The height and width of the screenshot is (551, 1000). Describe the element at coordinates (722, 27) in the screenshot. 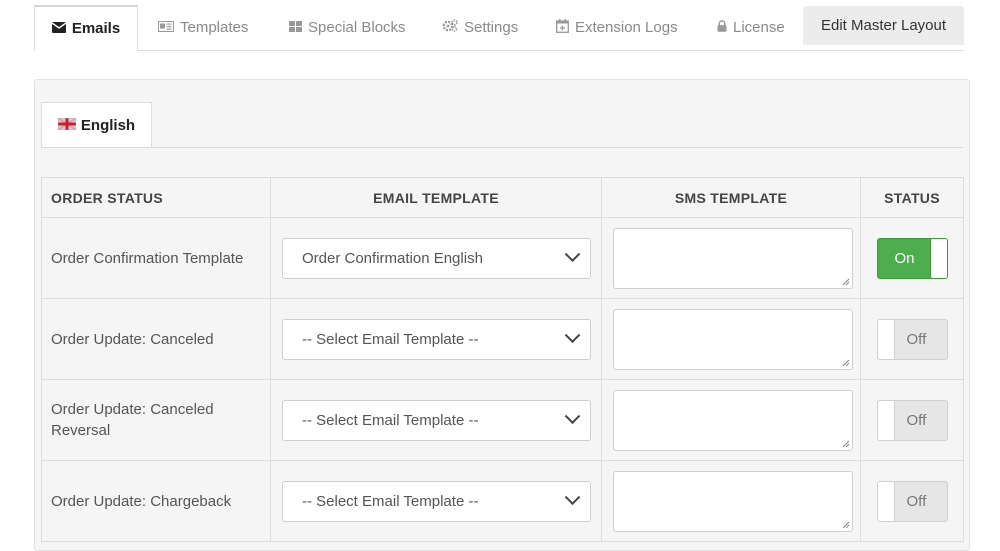

I see `lock-icon` at that location.